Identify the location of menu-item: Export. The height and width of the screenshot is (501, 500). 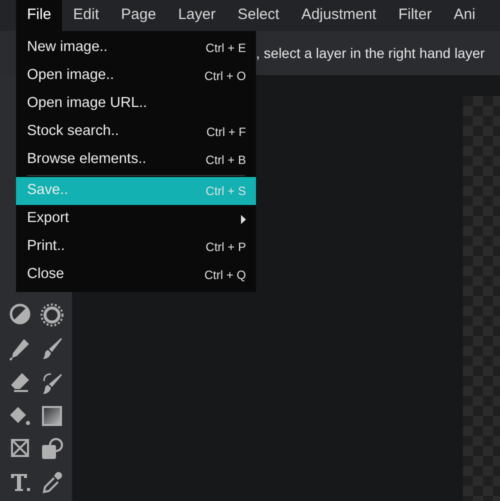
(136, 219).